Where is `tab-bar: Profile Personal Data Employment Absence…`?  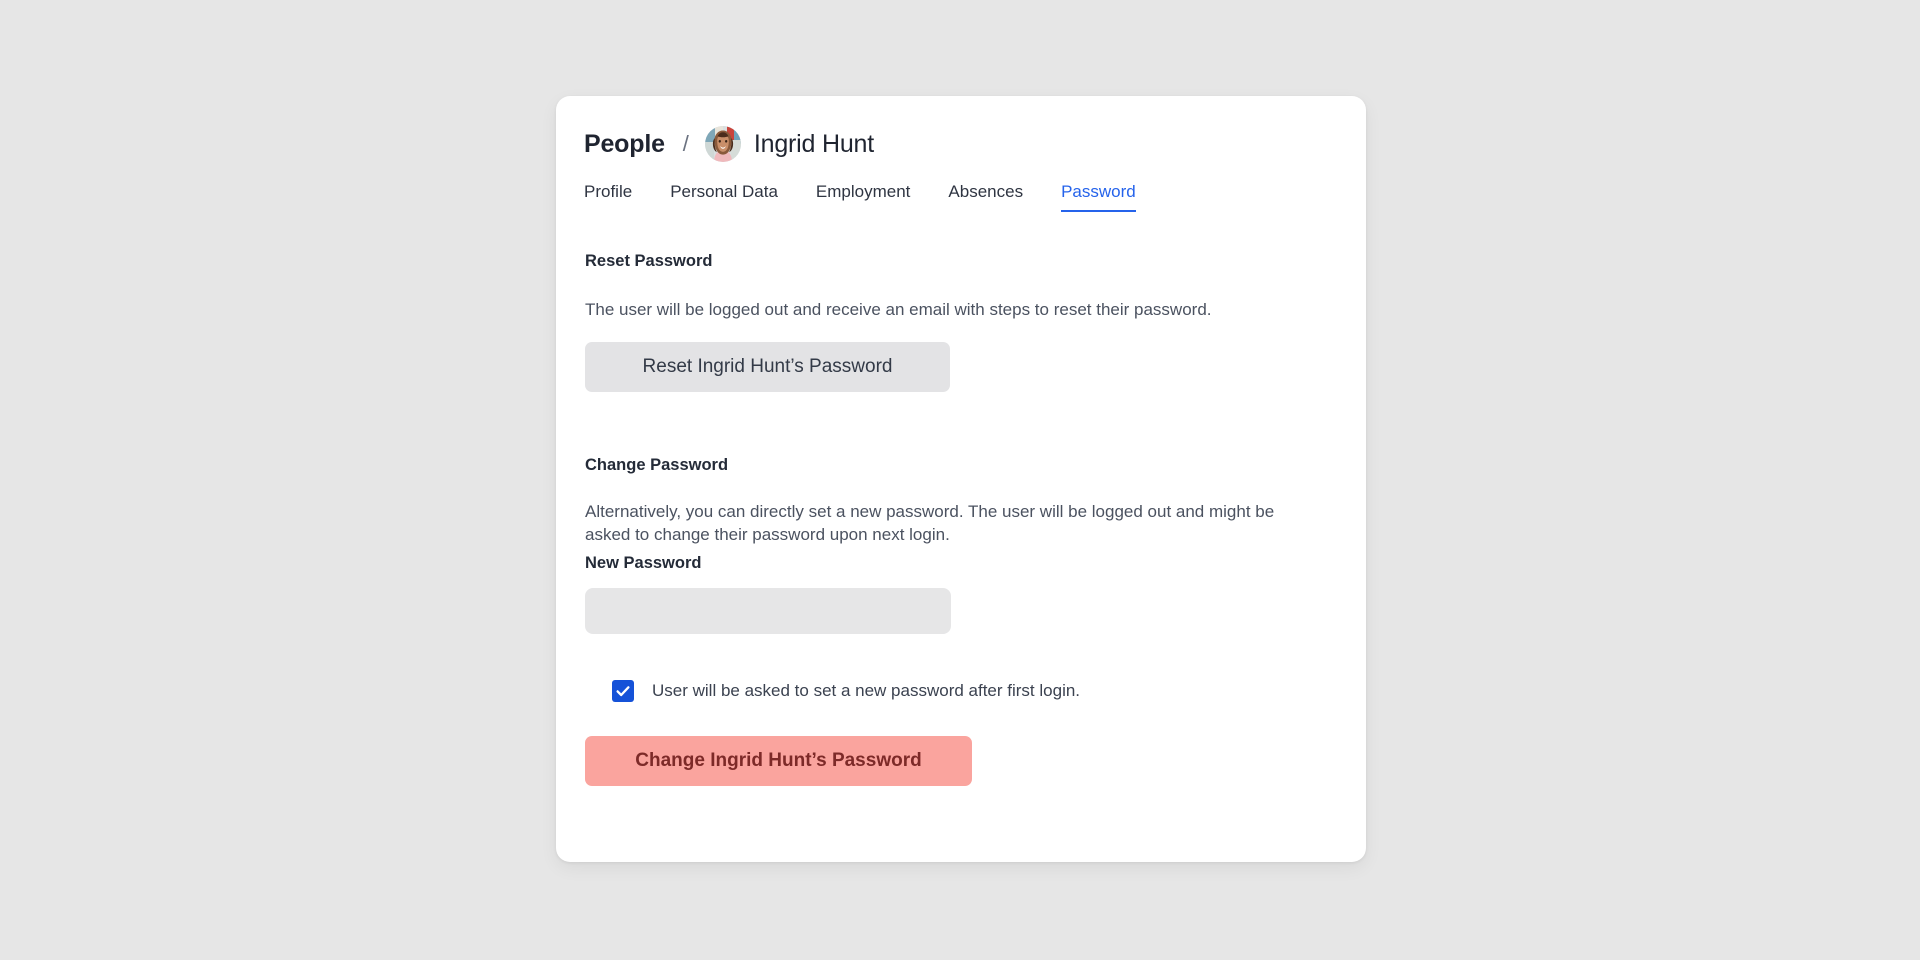 tab-bar: Profile Personal Data Employment Absence… is located at coordinates (860, 197).